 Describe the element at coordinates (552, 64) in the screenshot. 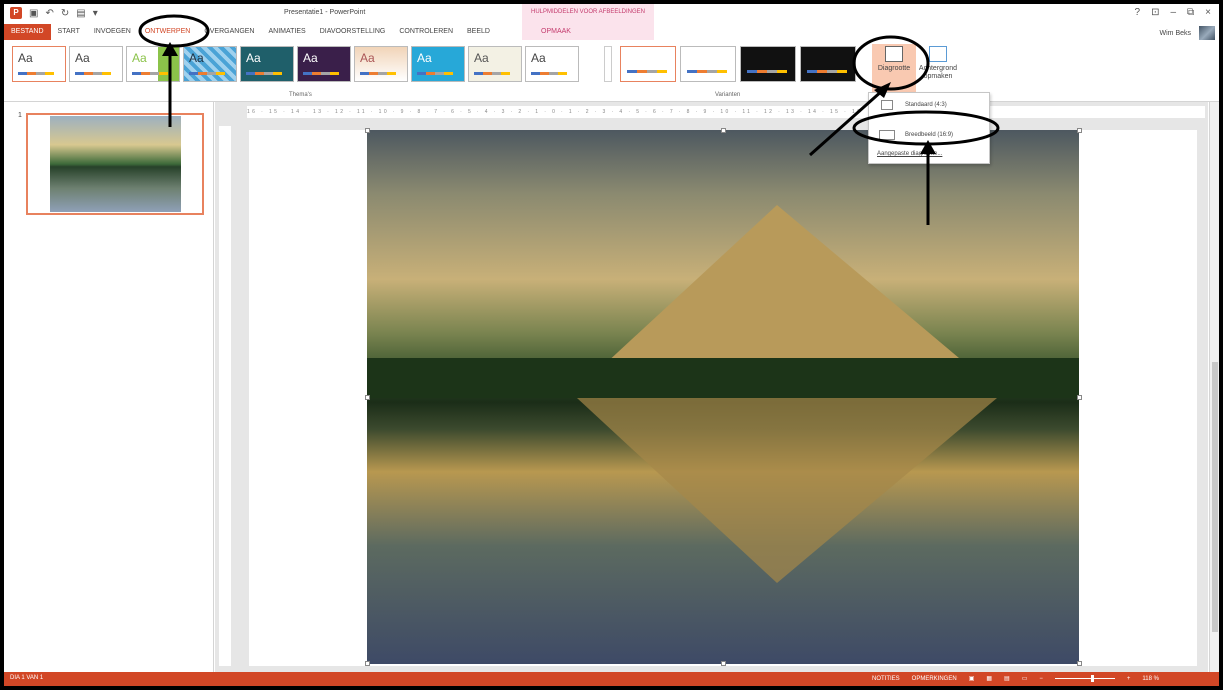

I see `theme-10: Aa` at that location.